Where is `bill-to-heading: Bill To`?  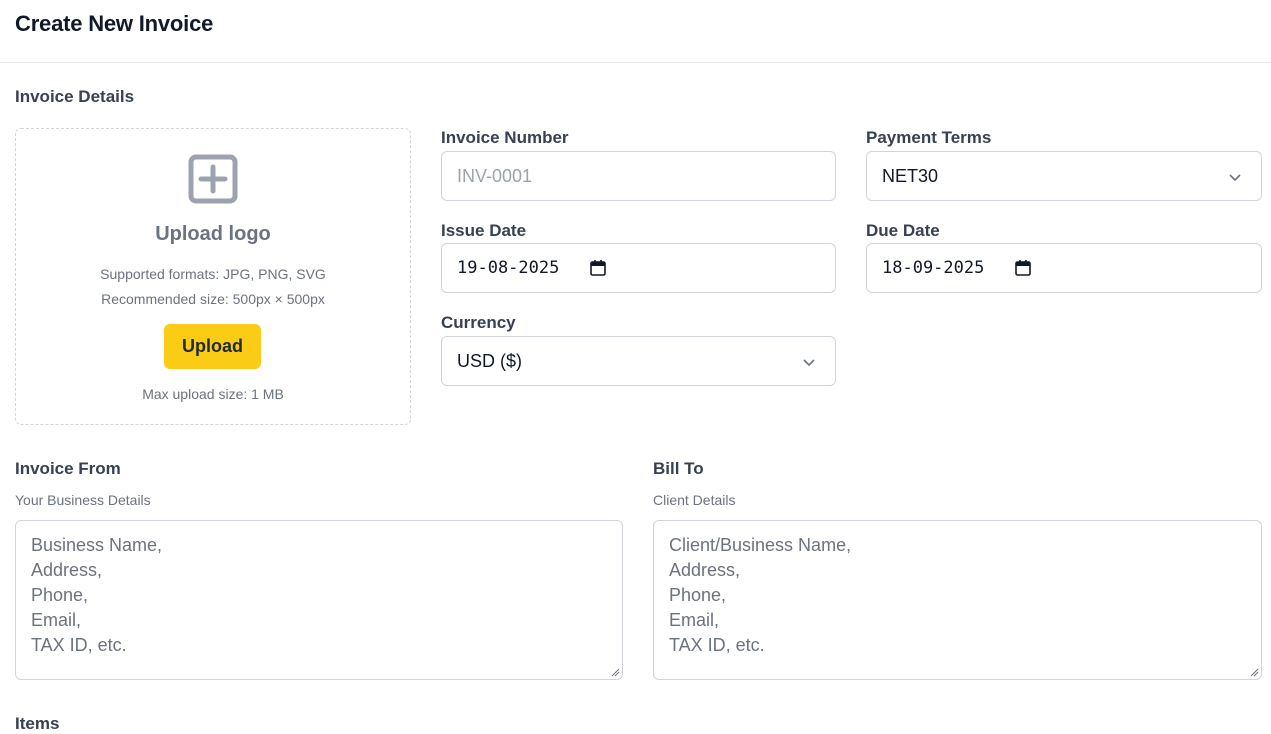 bill-to-heading: Bill To is located at coordinates (678, 468).